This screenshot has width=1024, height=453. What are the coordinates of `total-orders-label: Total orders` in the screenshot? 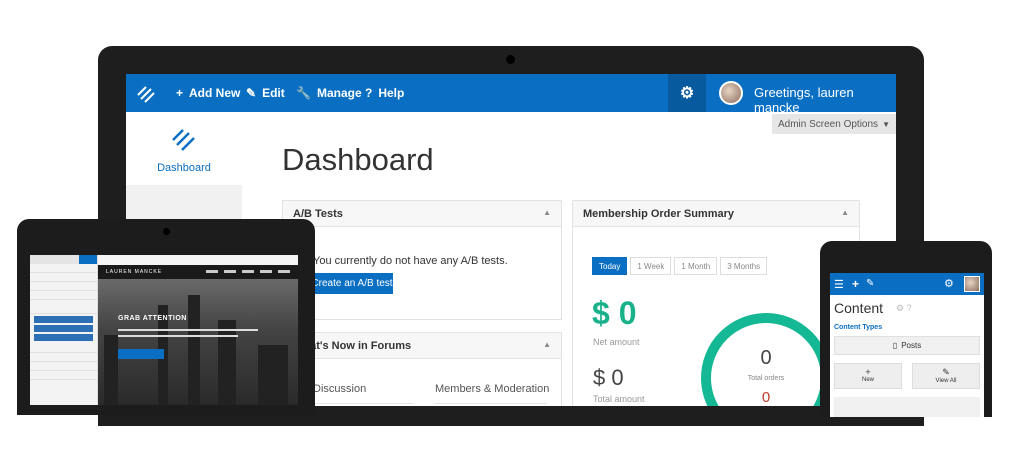 It's located at (766, 378).